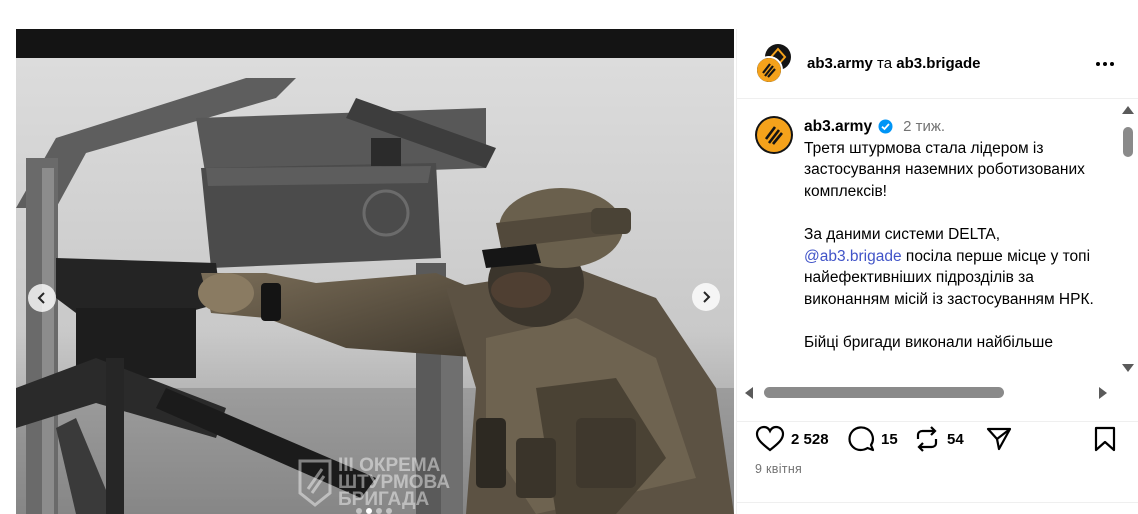 This screenshot has width=1138, height=514. I want to click on author-username-link: ab3.army, so click(840, 63).